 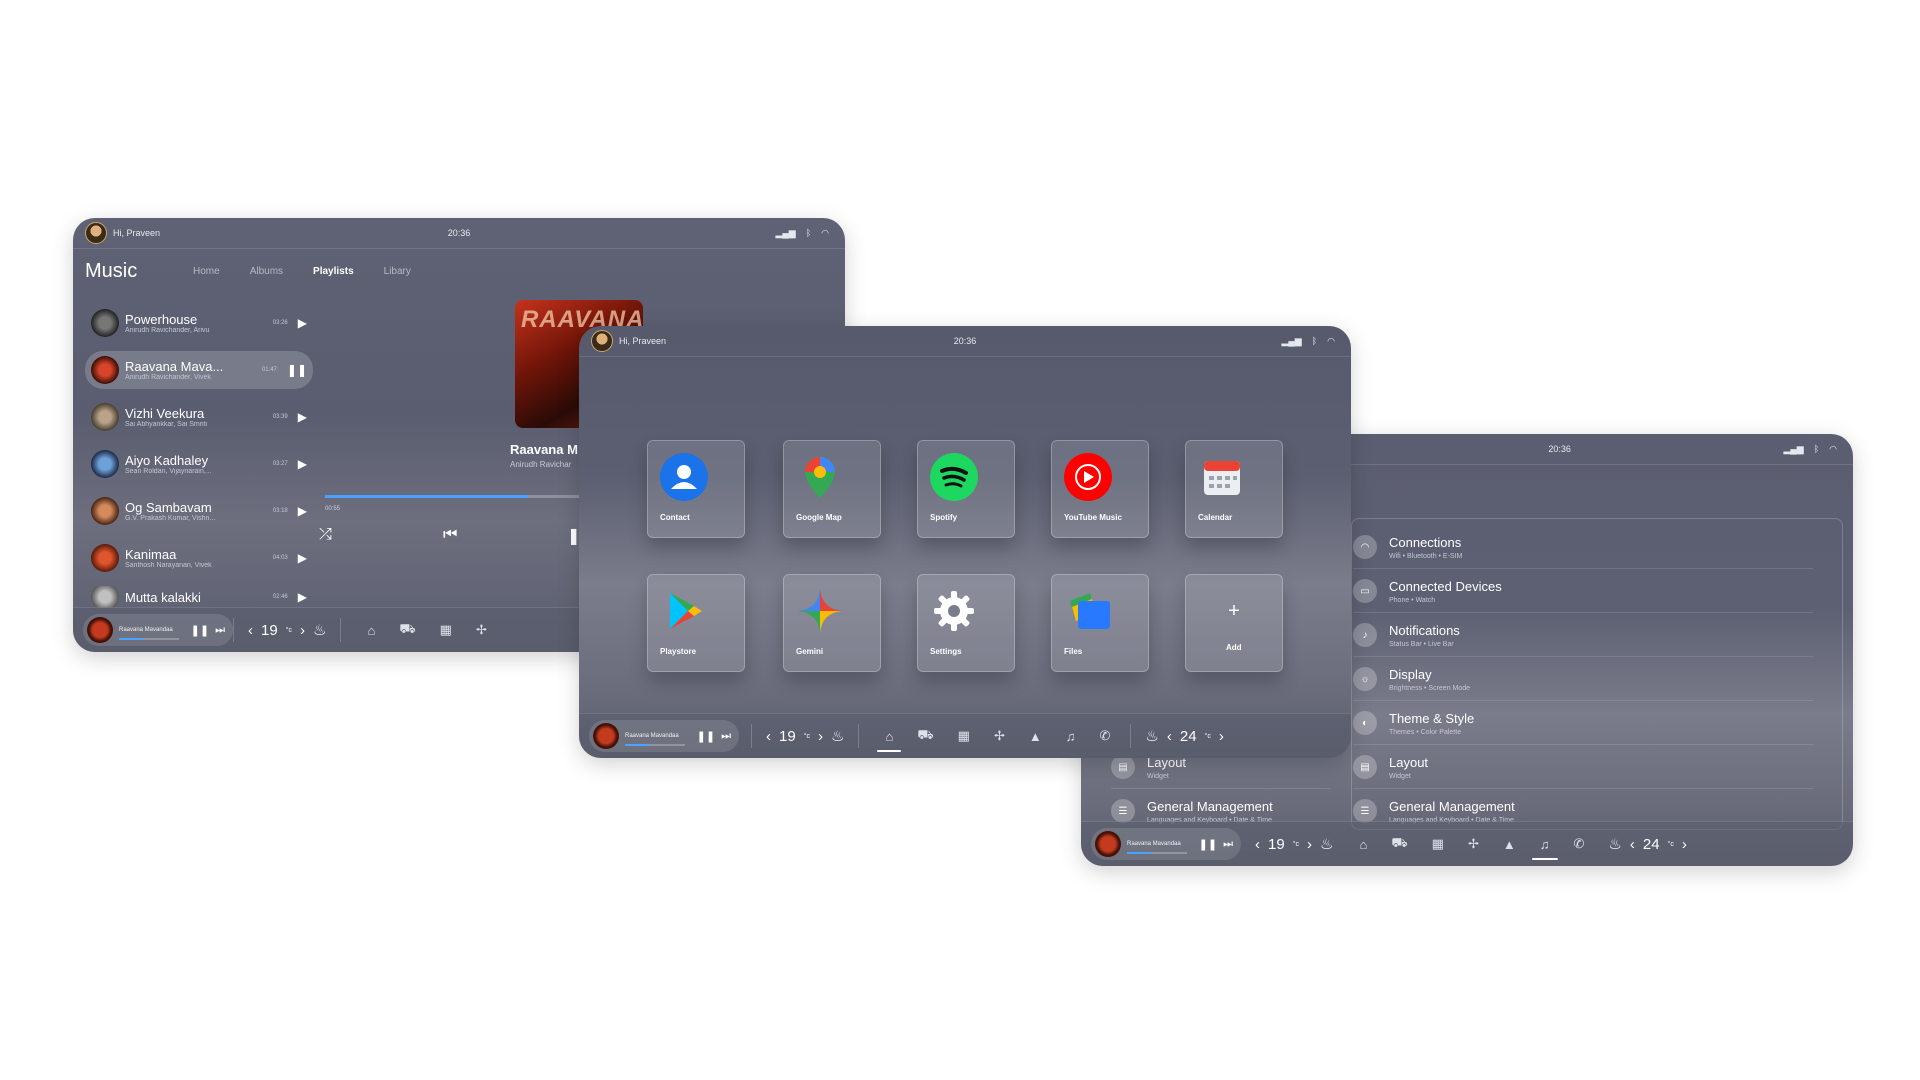 What do you see at coordinates (333, 271) in the screenshot?
I see `tab-playlists: Playlists` at bounding box center [333, 271].